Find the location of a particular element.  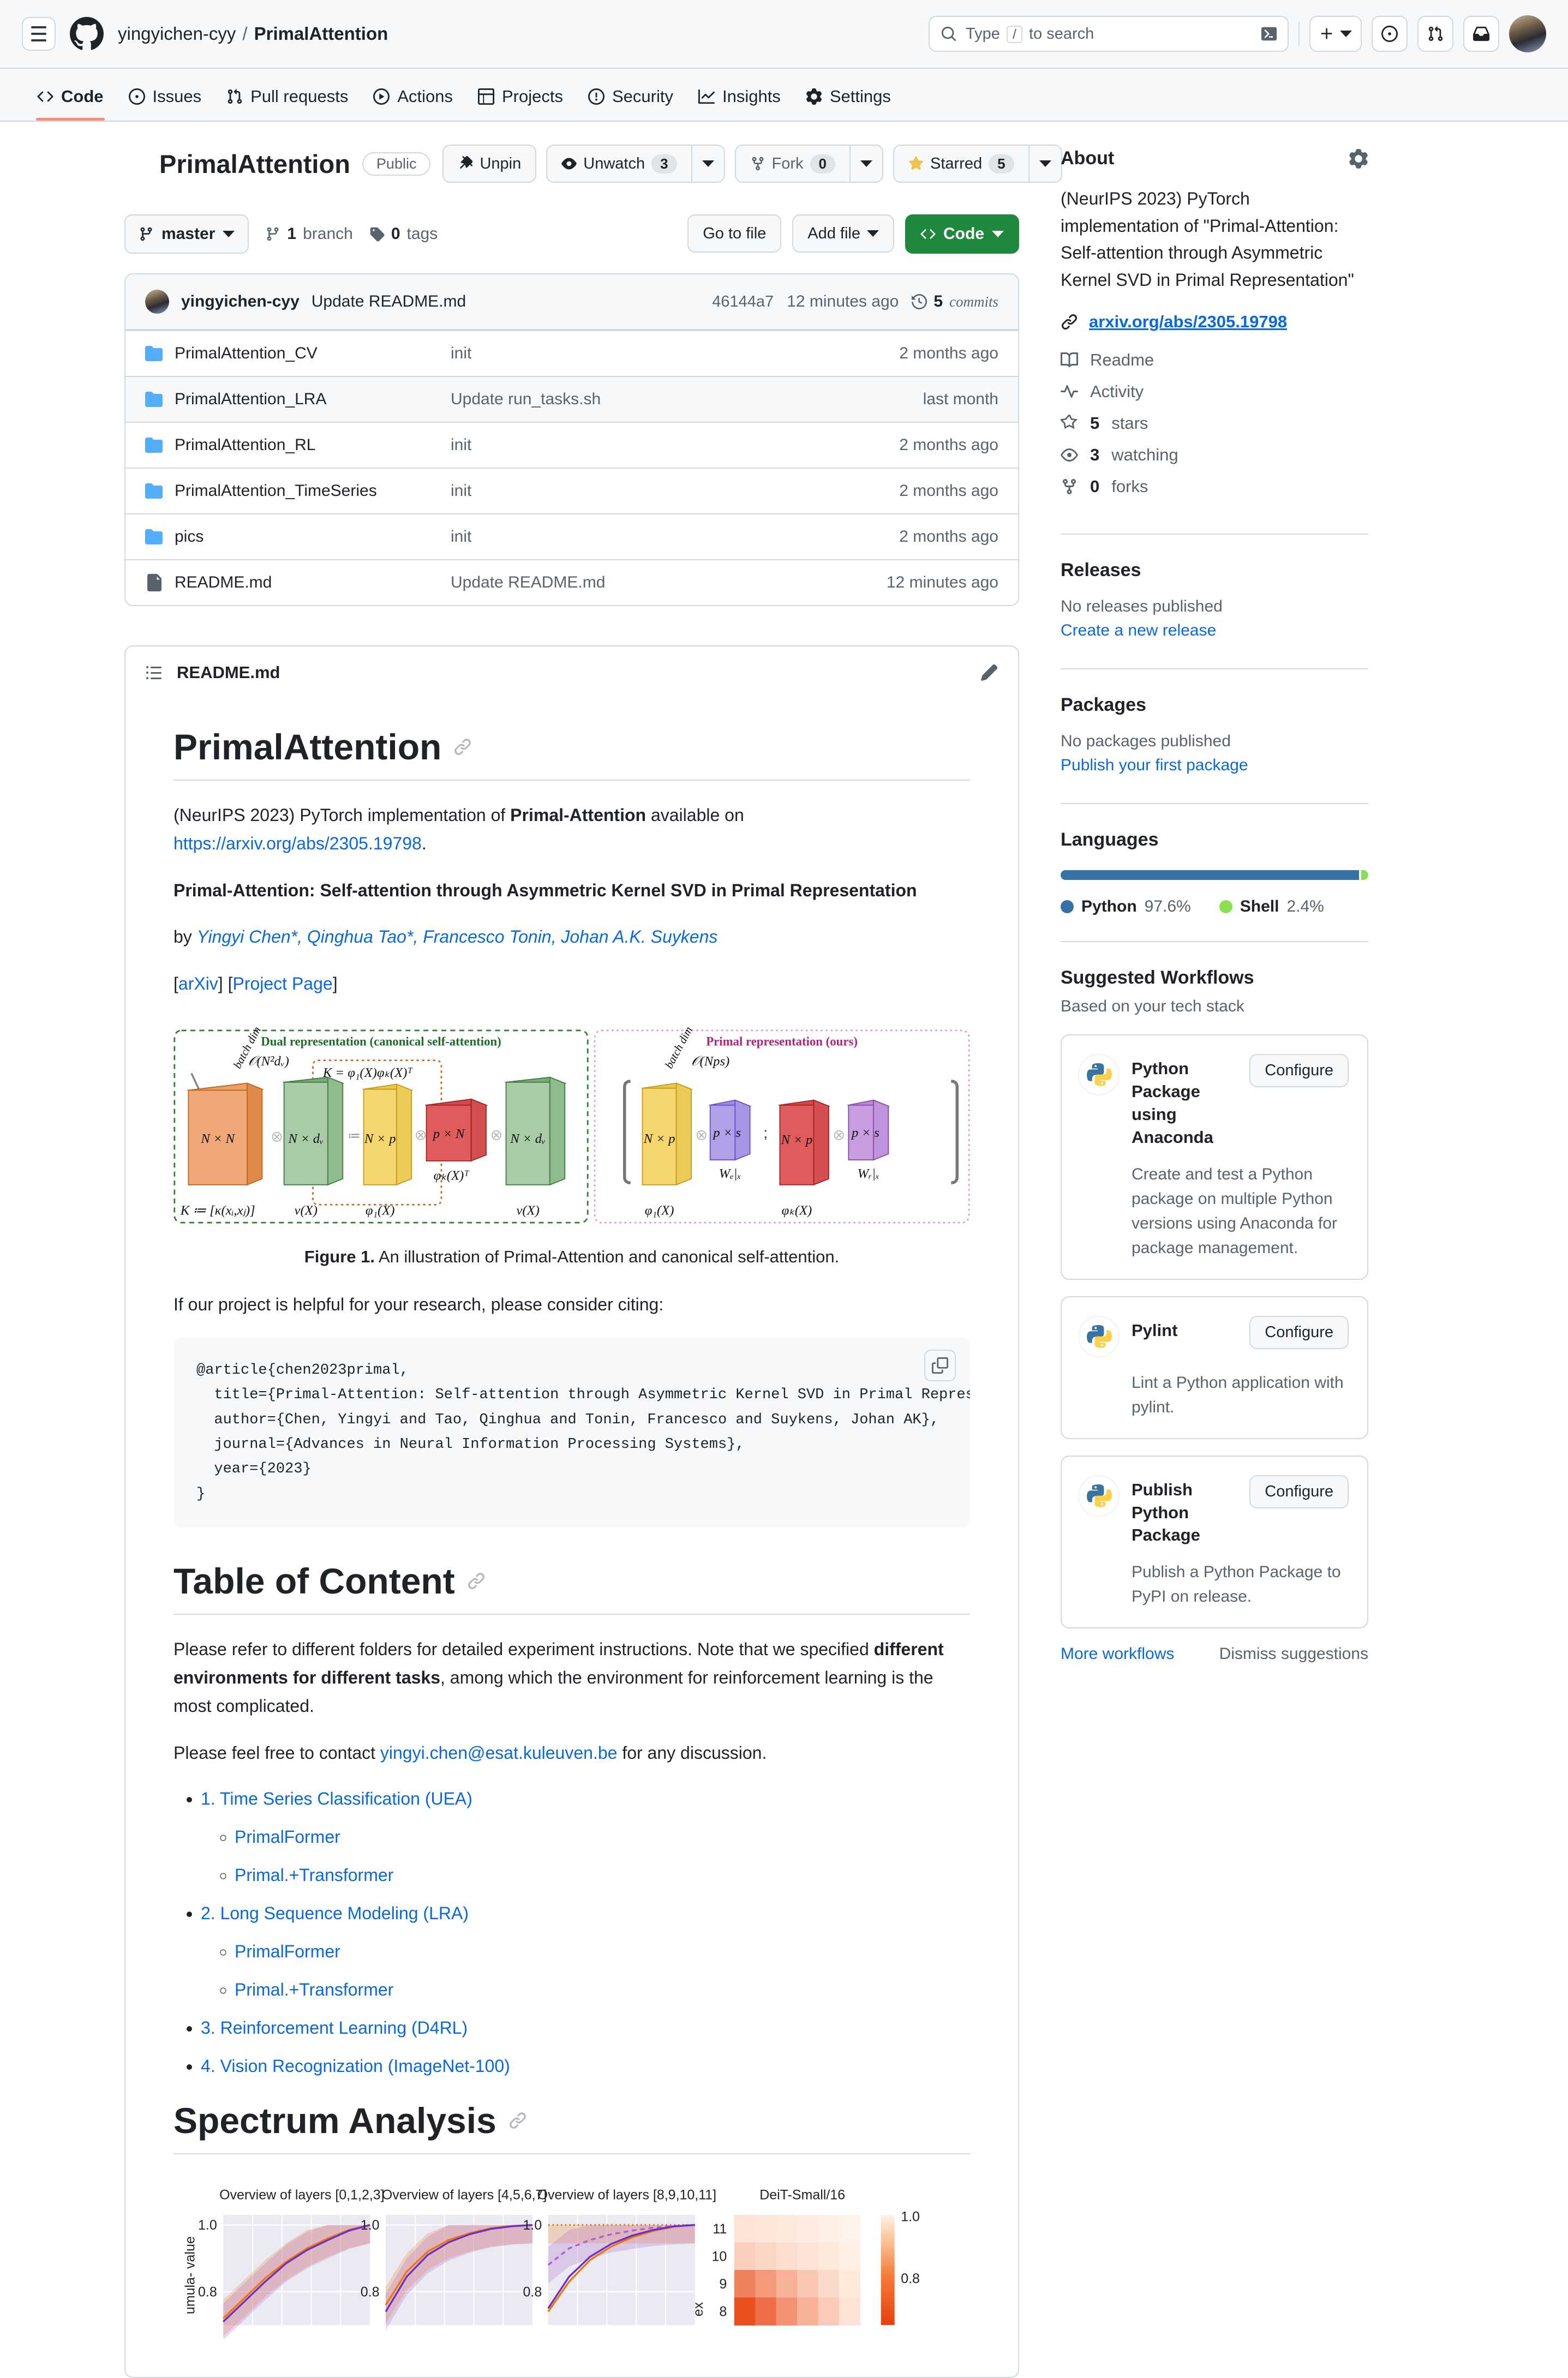

file-name: PrimalAttention_TimeSeries is located at coordinates (276, 491).